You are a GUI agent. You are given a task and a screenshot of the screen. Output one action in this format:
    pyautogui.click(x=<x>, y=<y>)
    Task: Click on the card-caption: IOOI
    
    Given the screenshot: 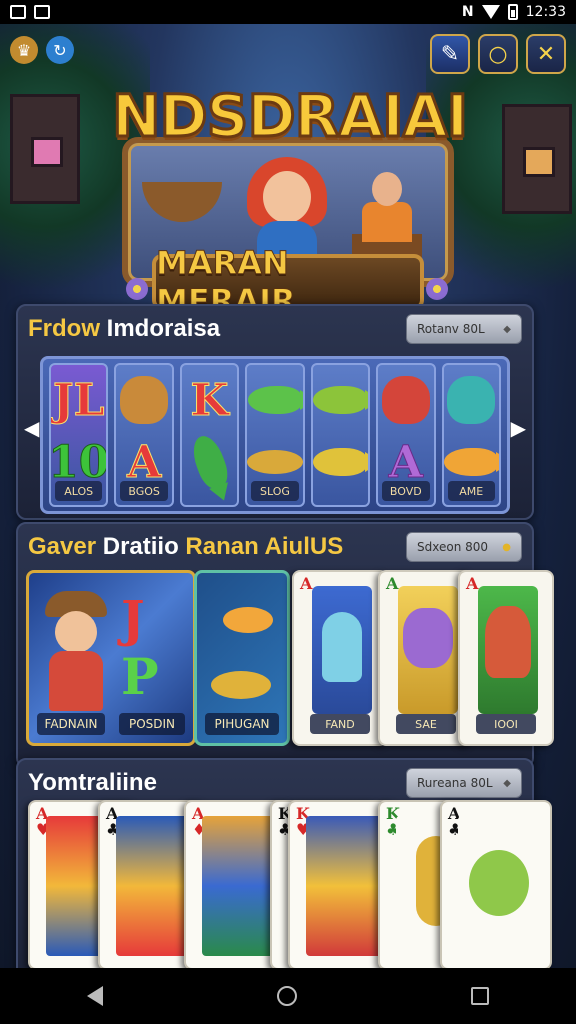 What is the action you would take?
    pyautogui.click(x=506, y=724)
    